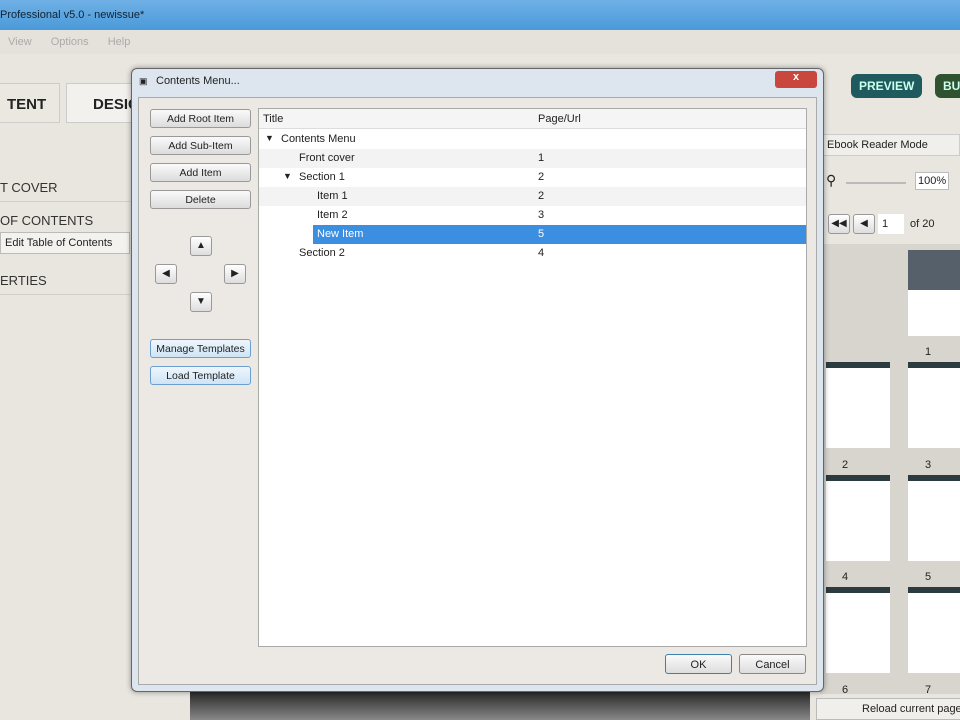  Describe the element at coordinates (200, 375) in the screenshot. I see `load-template-button: Load Template` at that location.